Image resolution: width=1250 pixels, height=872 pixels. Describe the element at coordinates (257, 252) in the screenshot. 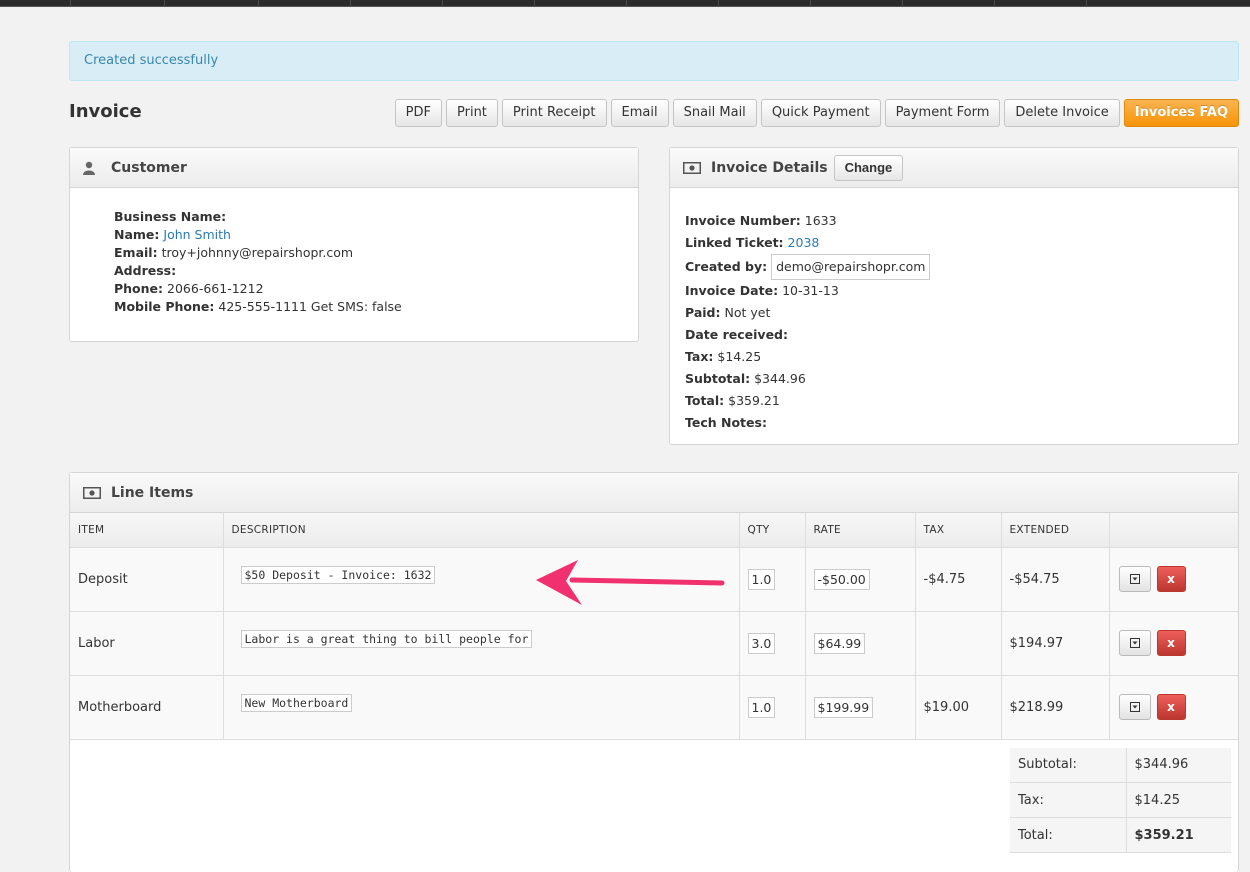

I see `customer-email: troy+johnny@repairshopr.com` at that location.